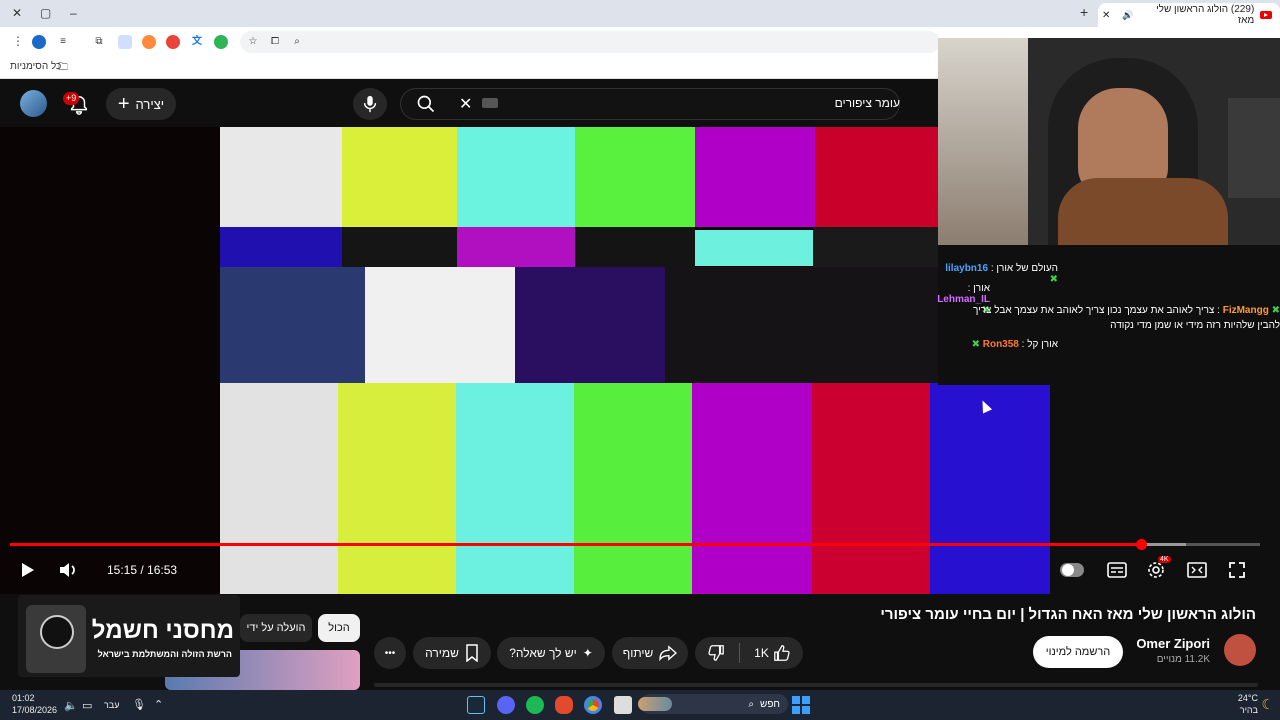 This screenshot has height=720, width=1280. Describe the element at coordinates (801, 705) in the screenshot. I see `windows-start-icon` at that location.